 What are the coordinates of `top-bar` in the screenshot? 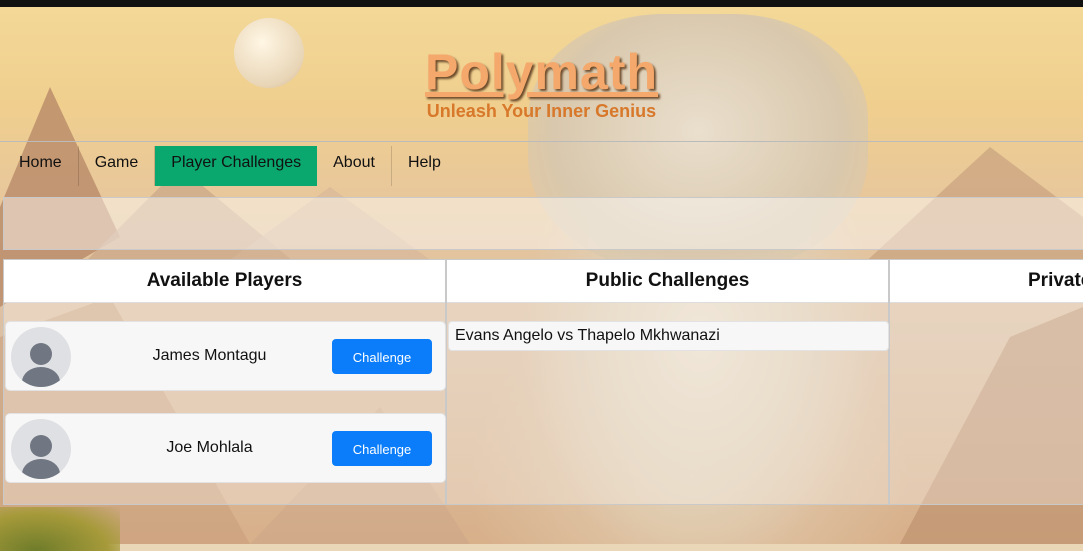 It's located at (541, 3).